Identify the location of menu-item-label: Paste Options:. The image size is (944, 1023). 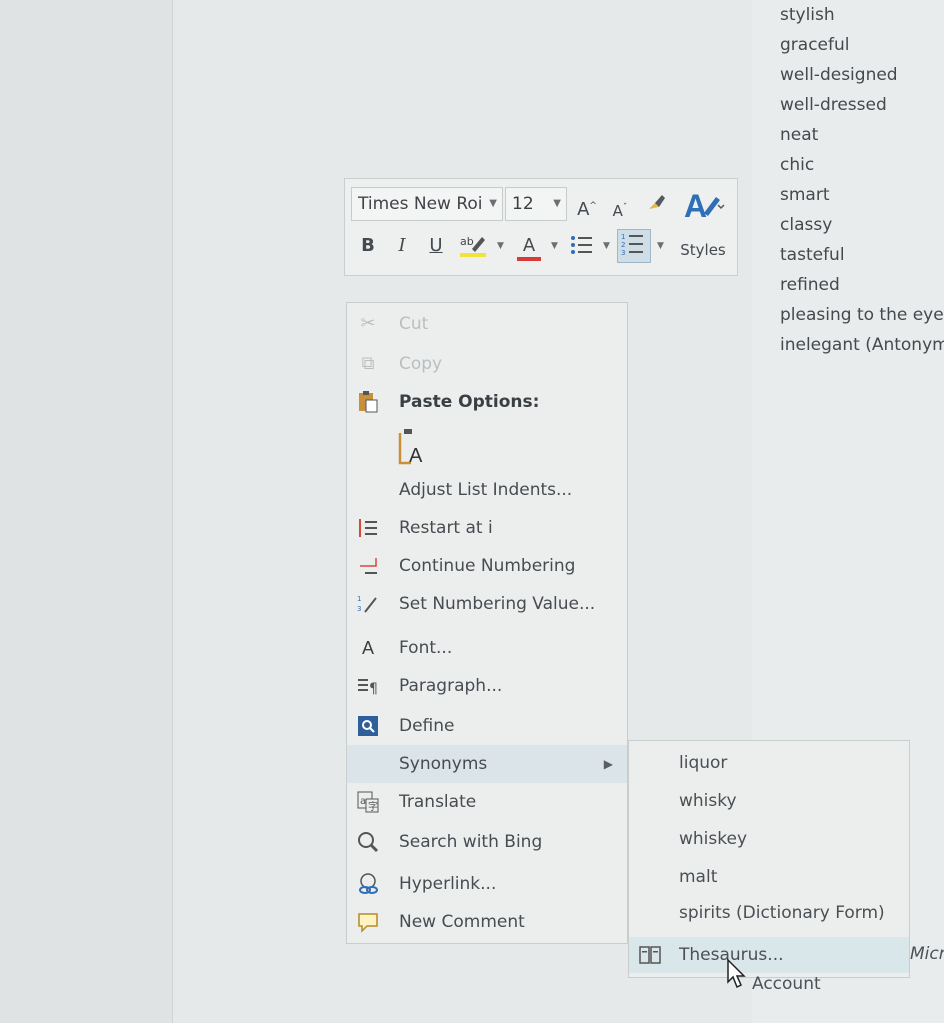
(469, 402).